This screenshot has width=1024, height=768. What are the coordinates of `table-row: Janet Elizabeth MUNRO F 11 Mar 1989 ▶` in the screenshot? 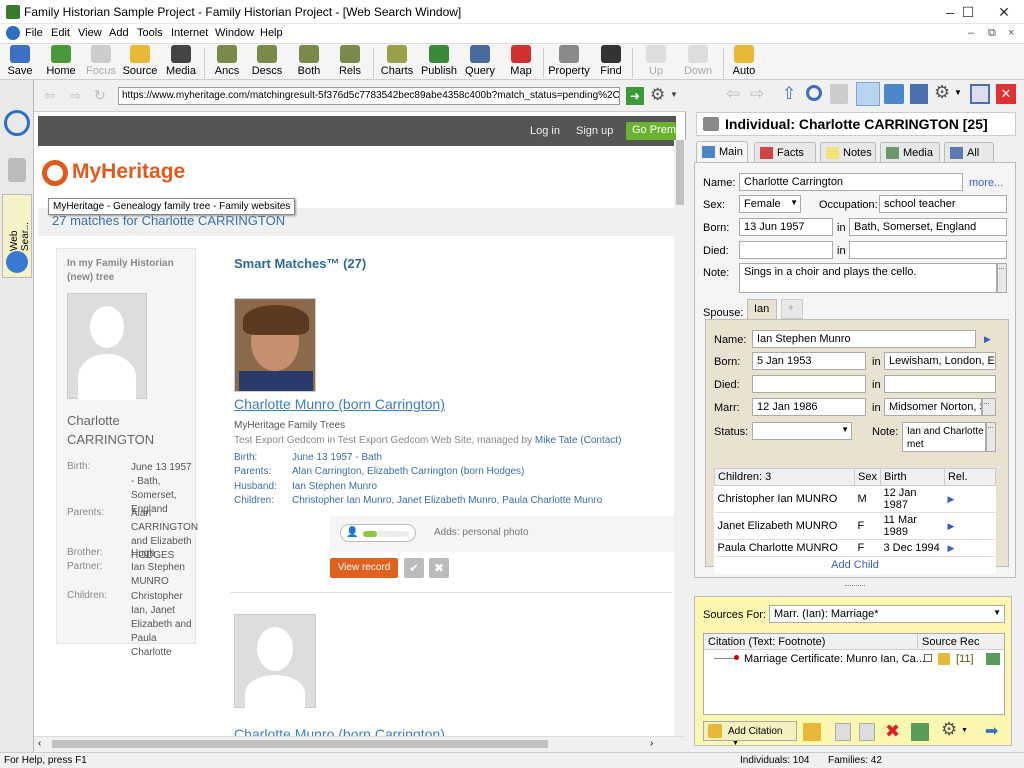 It's located at (855, 526).